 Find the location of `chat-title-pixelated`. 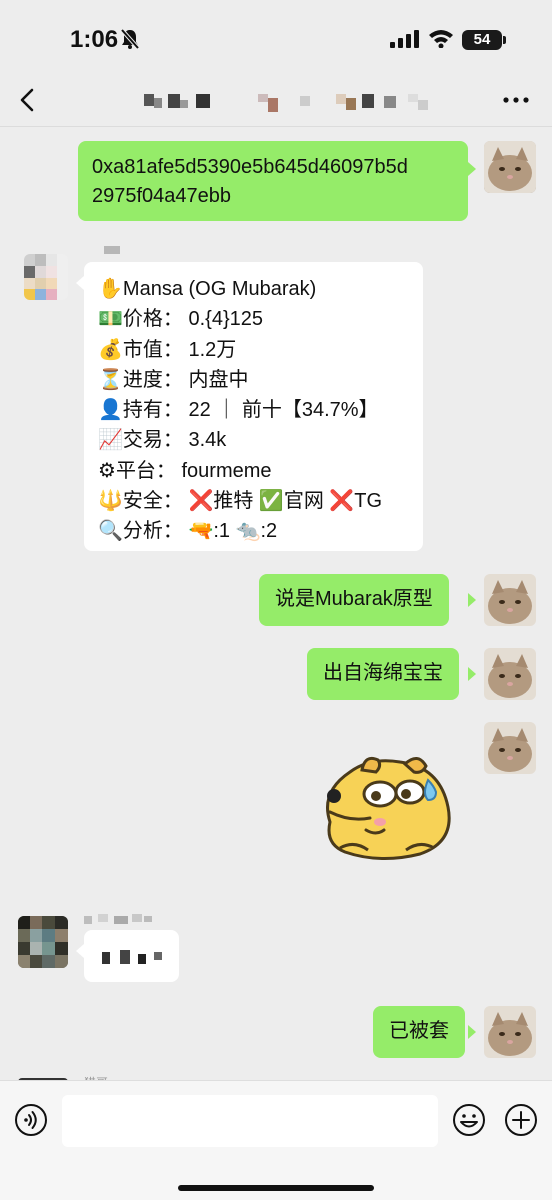

chat-title-pixelated is located at coordinates (290, 102).